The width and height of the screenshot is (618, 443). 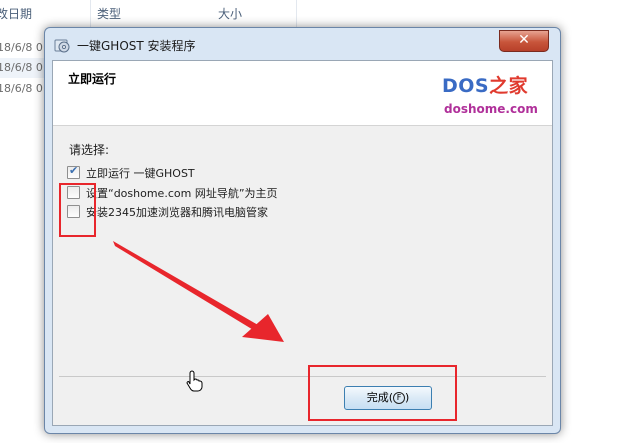 What do you see at coordinates (62, 46) in the screenshot?
I see `installer-disc-icon` at bounding box center [62, 46].